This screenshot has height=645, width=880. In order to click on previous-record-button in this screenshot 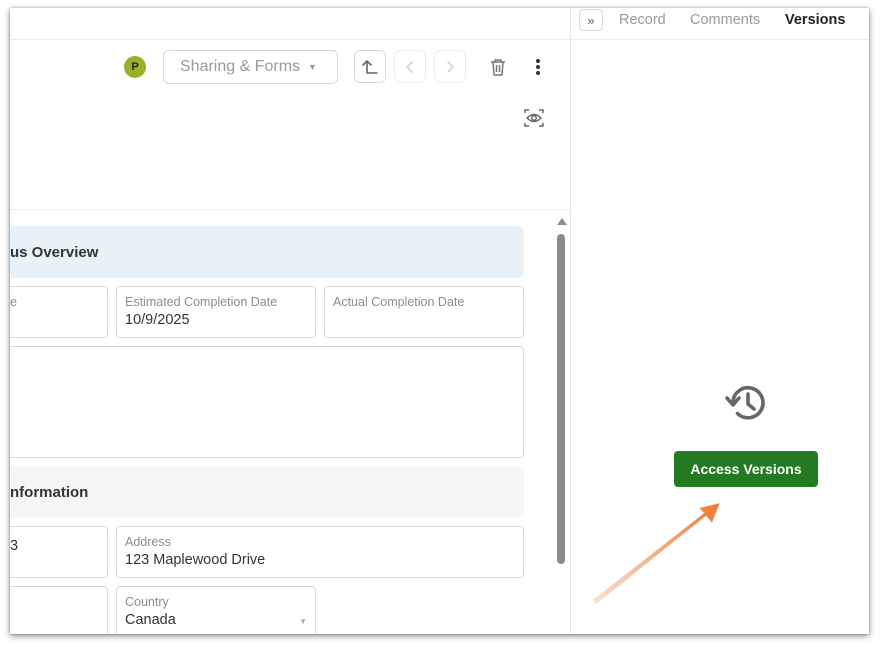, I will do `click(410, 66)`.